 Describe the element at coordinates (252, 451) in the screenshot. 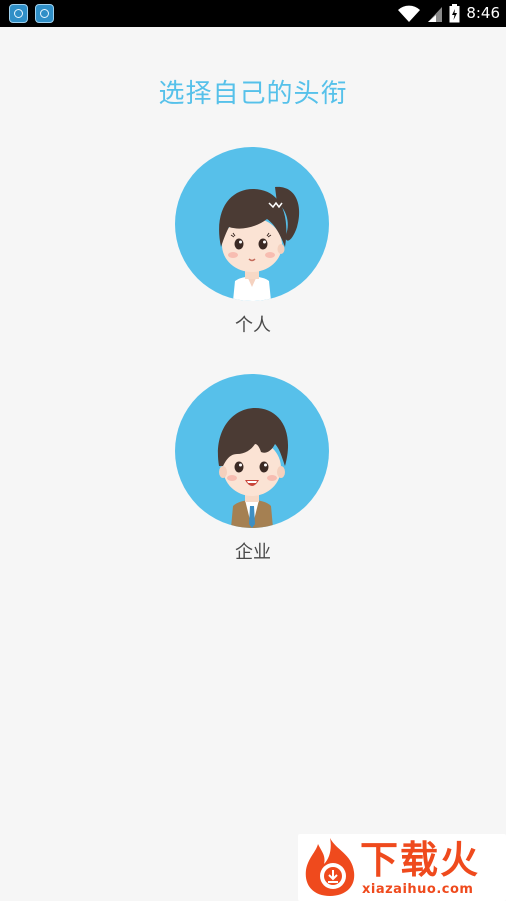

I see `businessman-avatar` at that location.